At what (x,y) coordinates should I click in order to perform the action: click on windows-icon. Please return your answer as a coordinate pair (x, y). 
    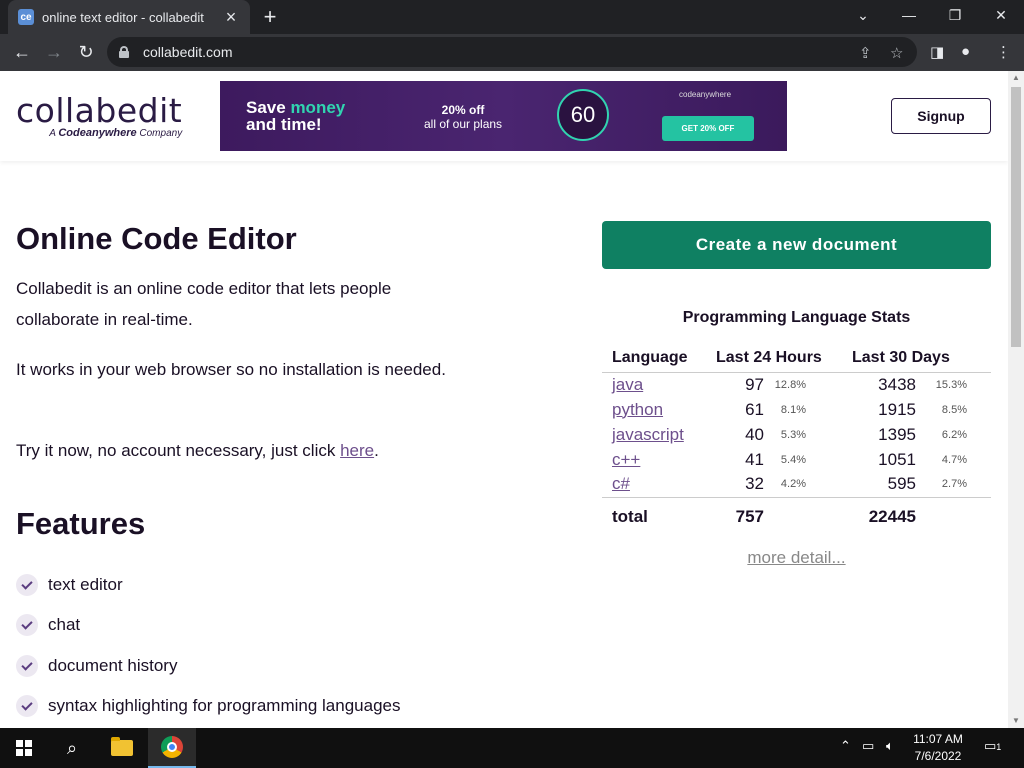
    Looking at the image, I should click on (24, 748).